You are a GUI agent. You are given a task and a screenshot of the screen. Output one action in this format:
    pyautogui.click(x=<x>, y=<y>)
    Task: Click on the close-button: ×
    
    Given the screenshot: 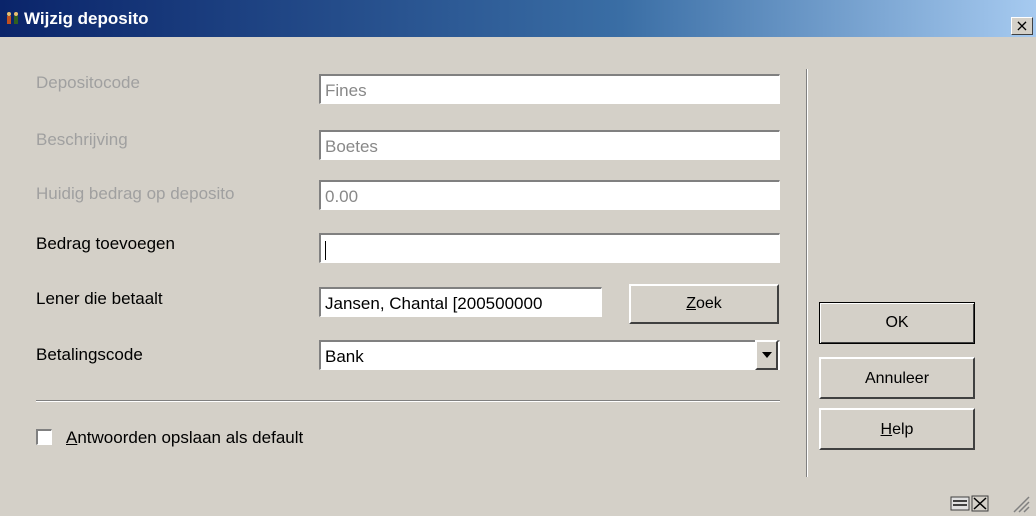 What is the action you would take?
    pyautogui.click(x=1022, y=26)
    